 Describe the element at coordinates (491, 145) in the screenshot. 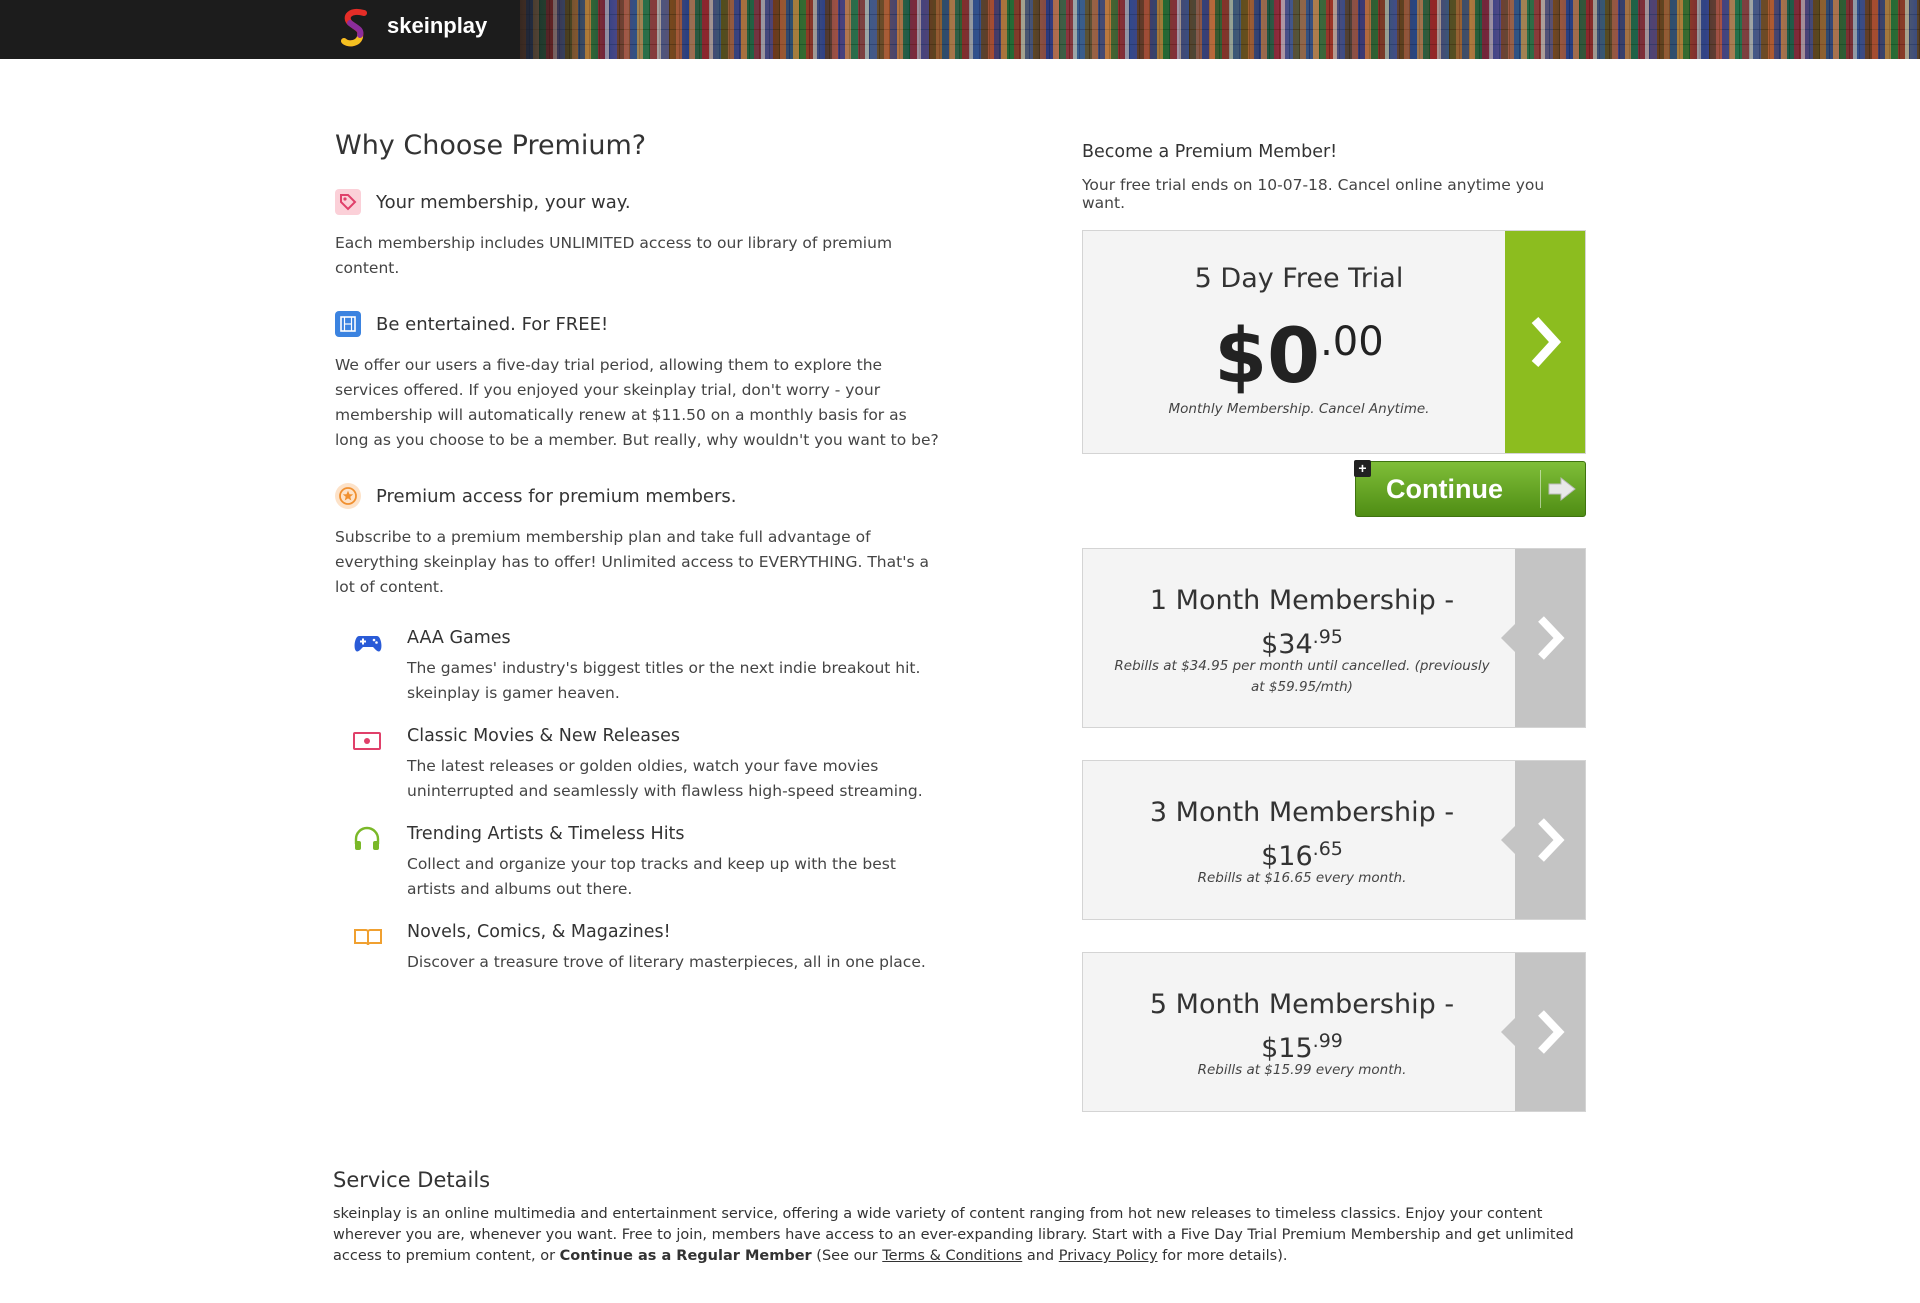

I see `why-premium-heading: Why Choose Premium?` at that location.